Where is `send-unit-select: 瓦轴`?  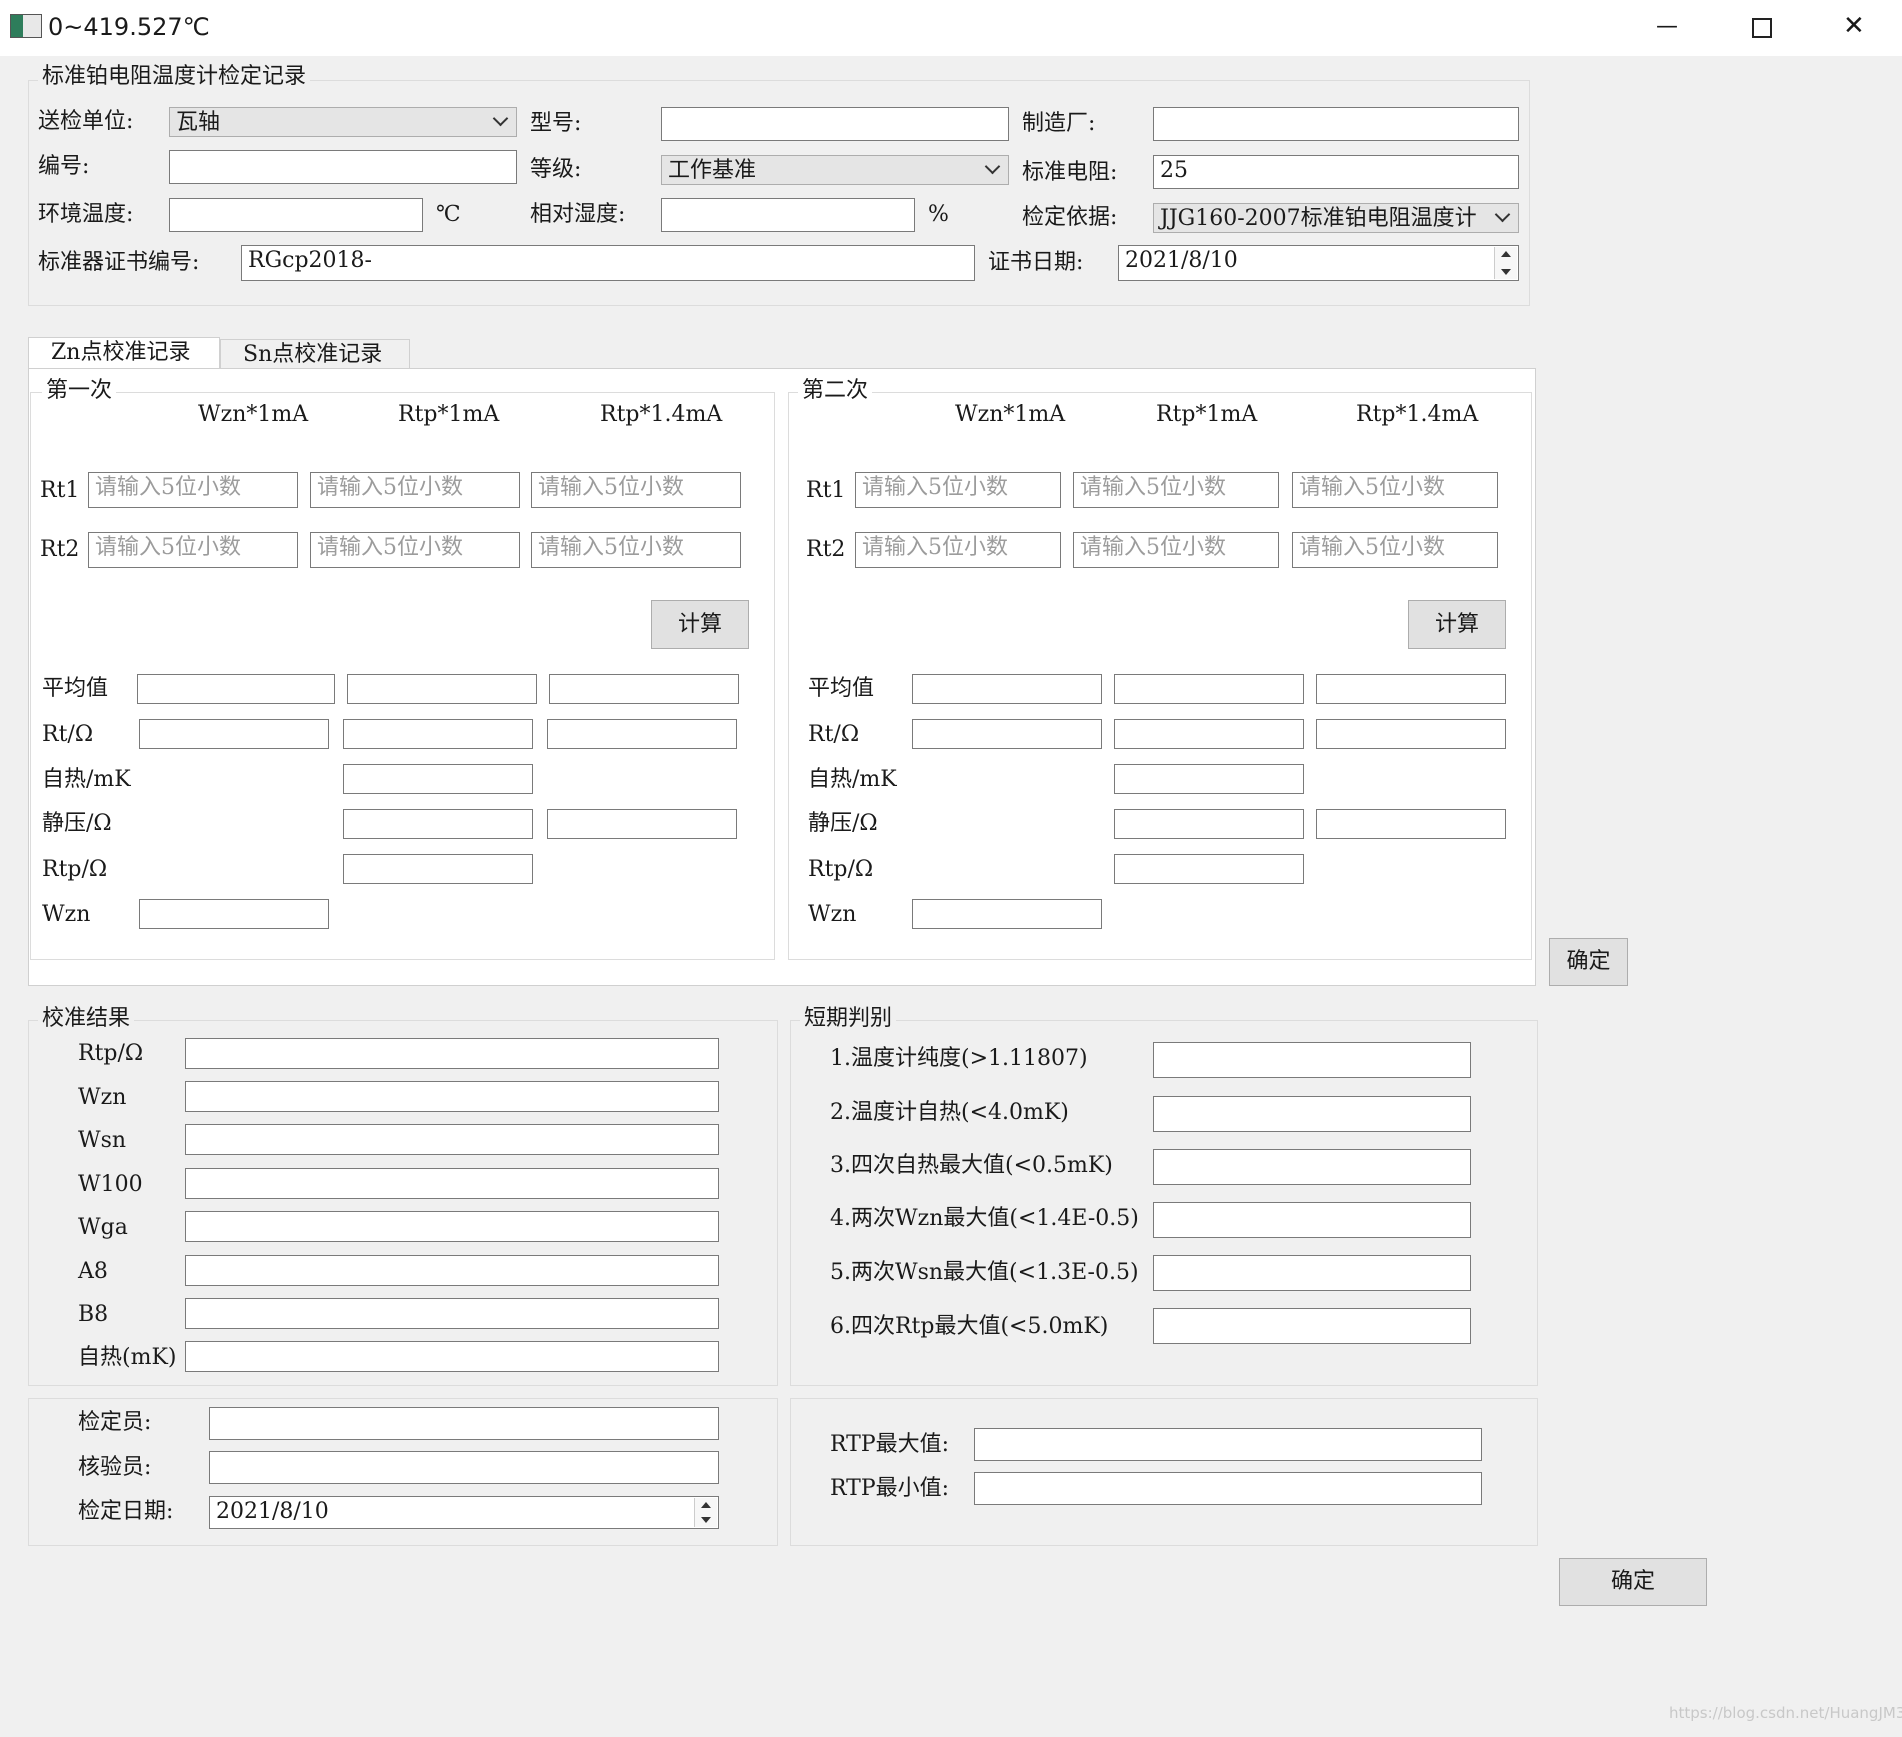
send-unit-select: 瓦轴 is located at coordinates (343, 122).